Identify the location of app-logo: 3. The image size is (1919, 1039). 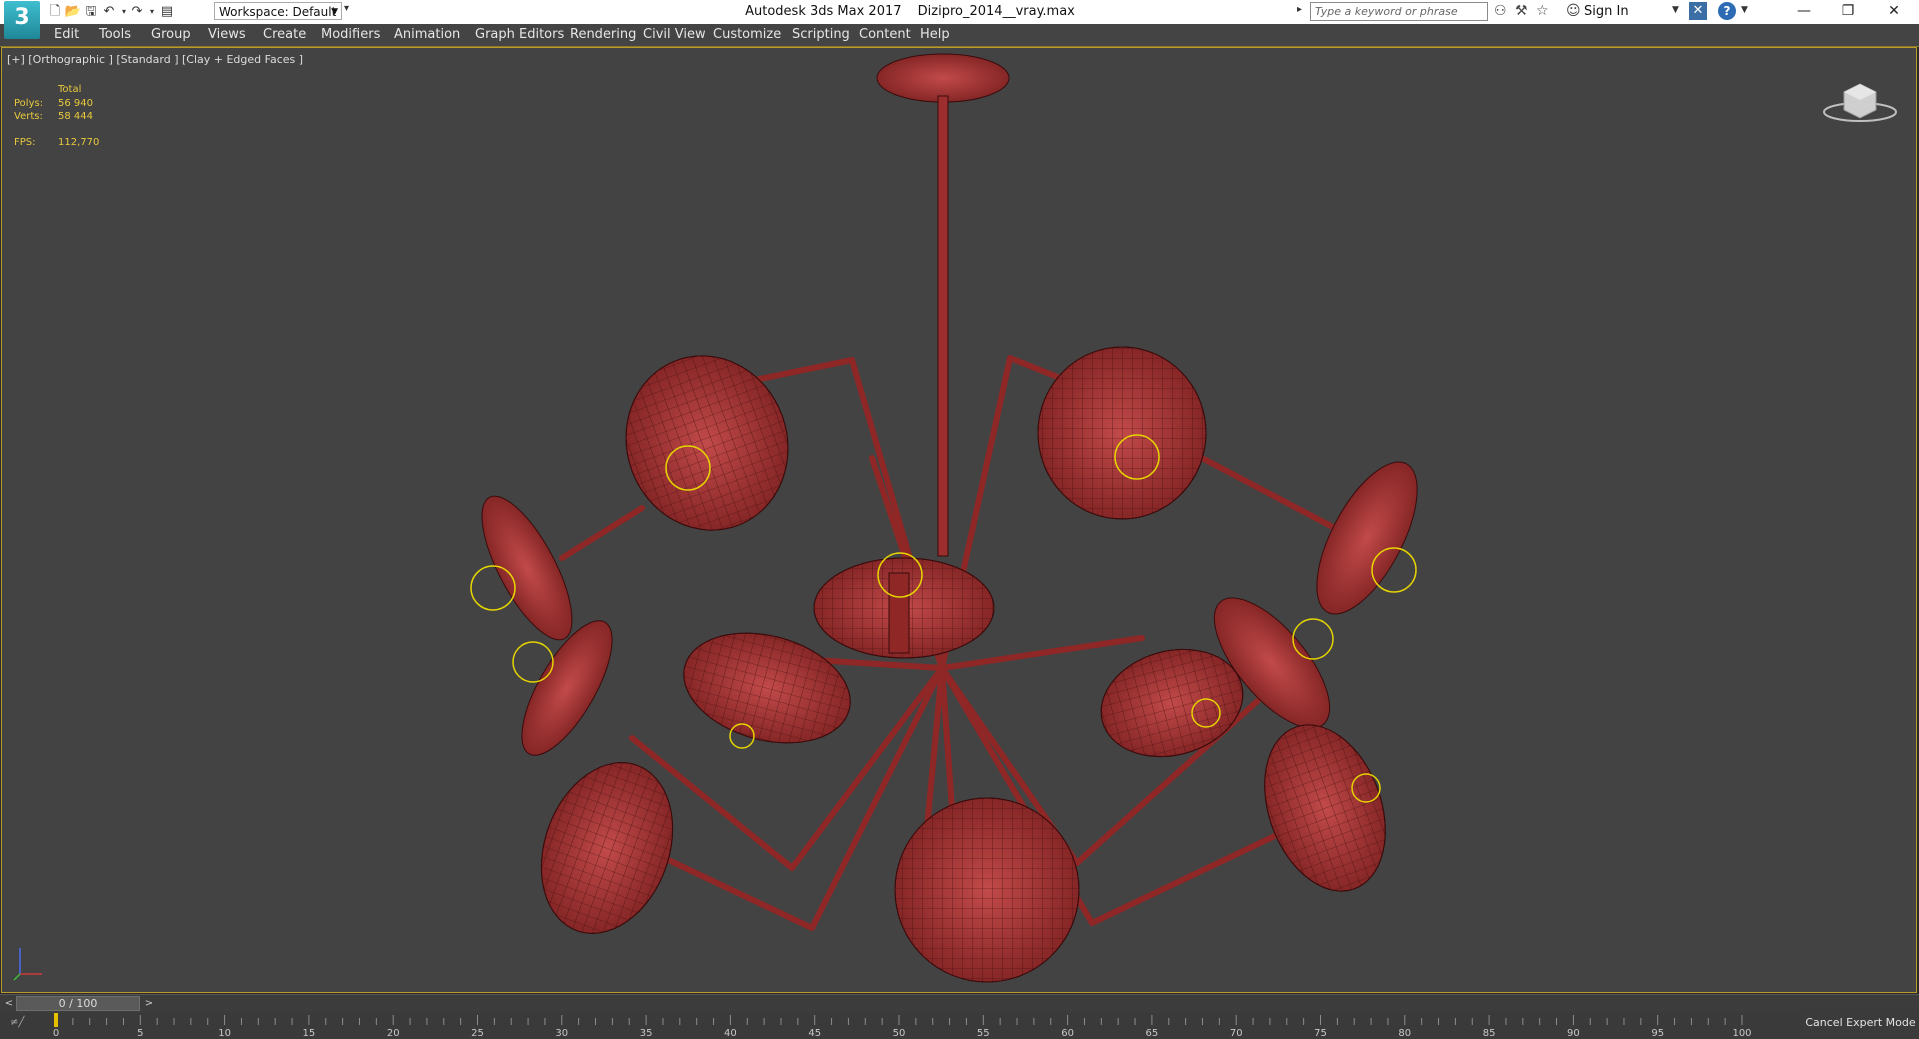
(22, 20).